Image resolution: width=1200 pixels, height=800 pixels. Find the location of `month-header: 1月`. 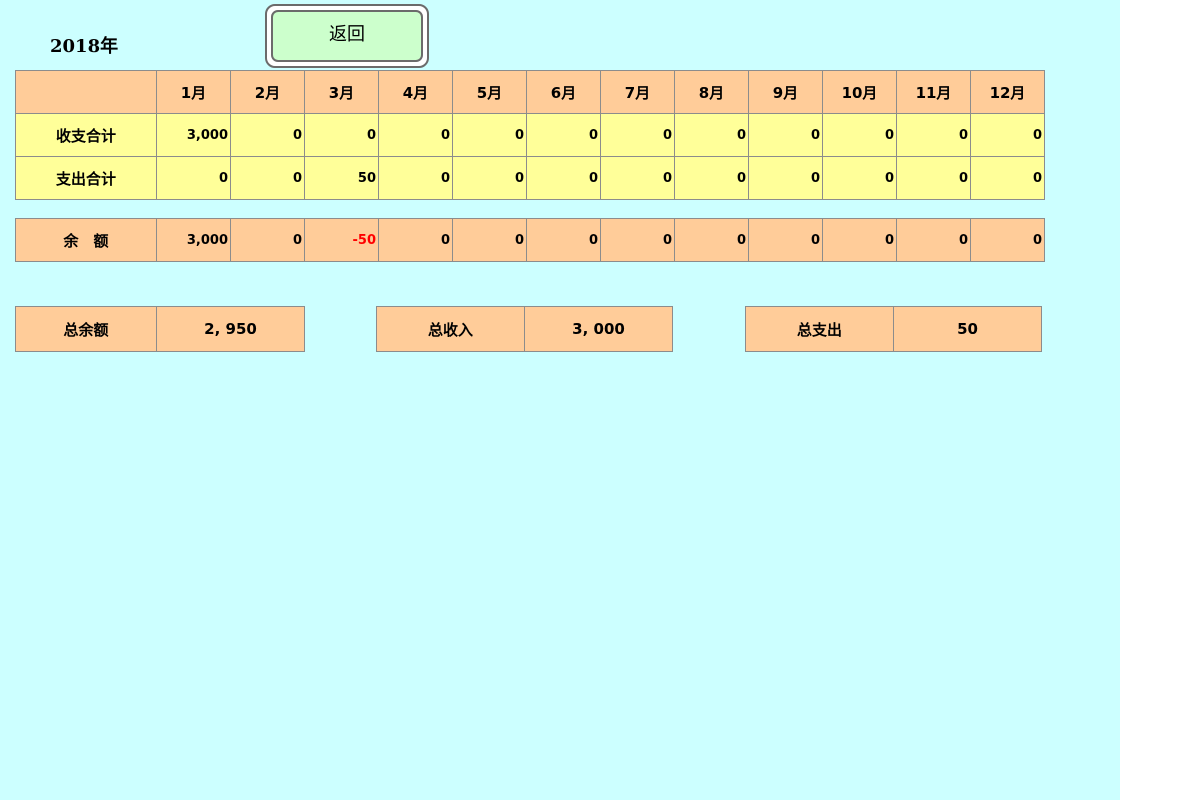

month-header: 1月 is located at coordinates (193, 92).